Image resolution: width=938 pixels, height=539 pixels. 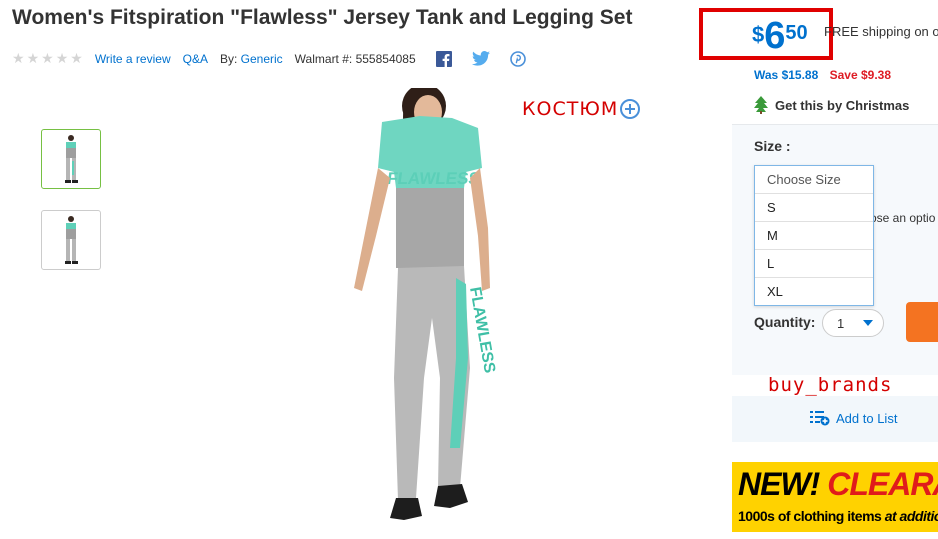 I want to click on russian-overlay-label: КОСТЮМ, so click(x=570, y=109).